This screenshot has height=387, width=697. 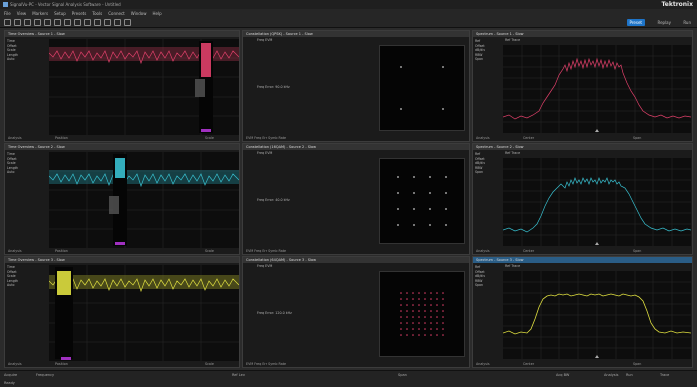 I want to click on trace-status: Trace, so click(x=664, y=375).